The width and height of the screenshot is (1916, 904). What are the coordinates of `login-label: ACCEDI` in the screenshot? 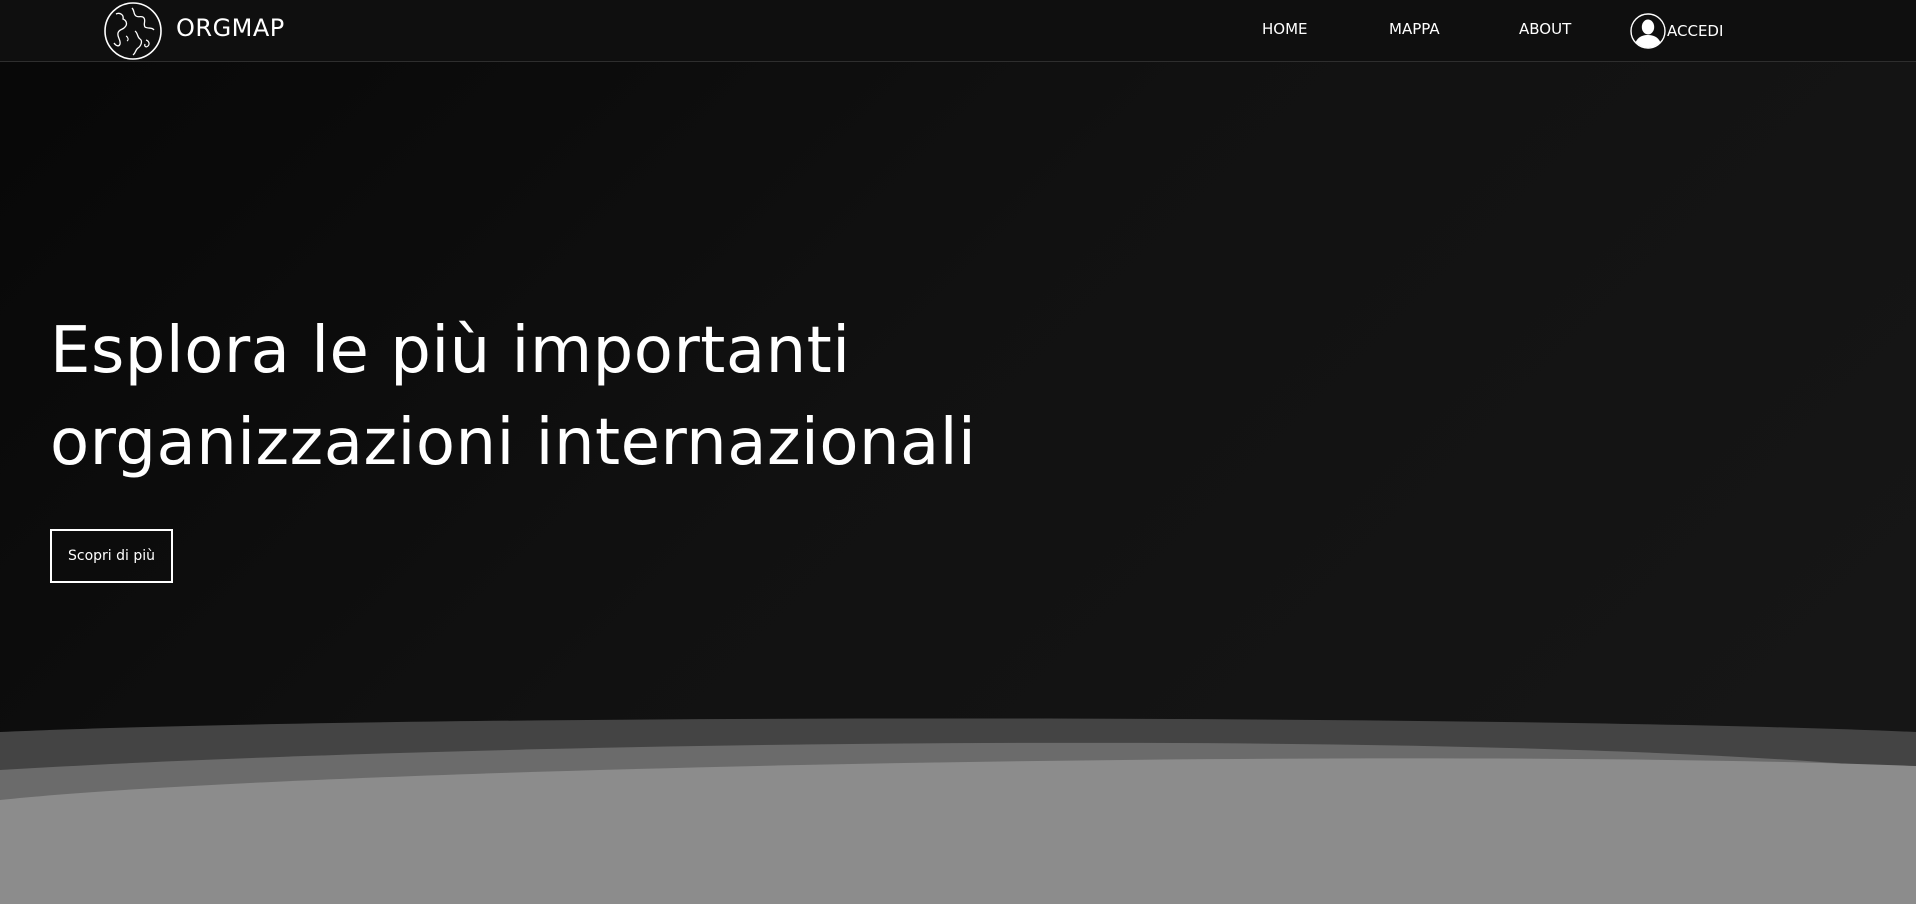 It's located at (1695, 31).